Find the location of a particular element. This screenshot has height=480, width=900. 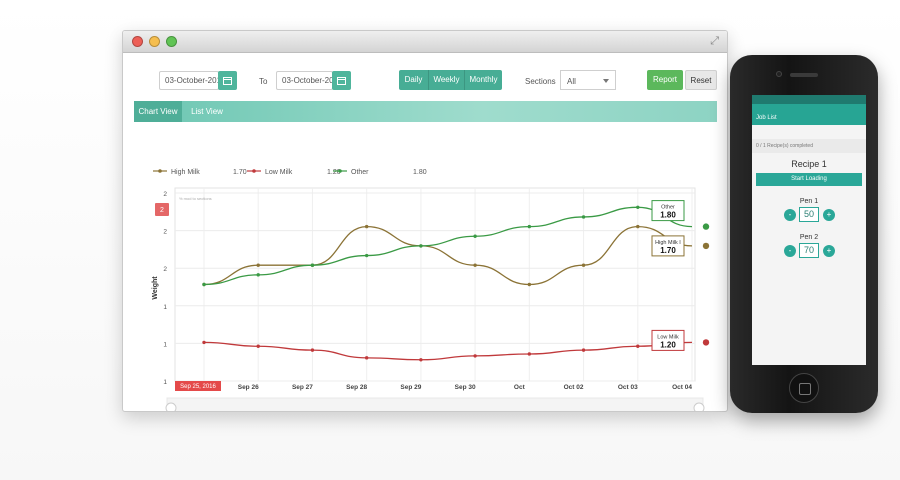

pen-2-plus-button: + is located at coordinates (829, 251).